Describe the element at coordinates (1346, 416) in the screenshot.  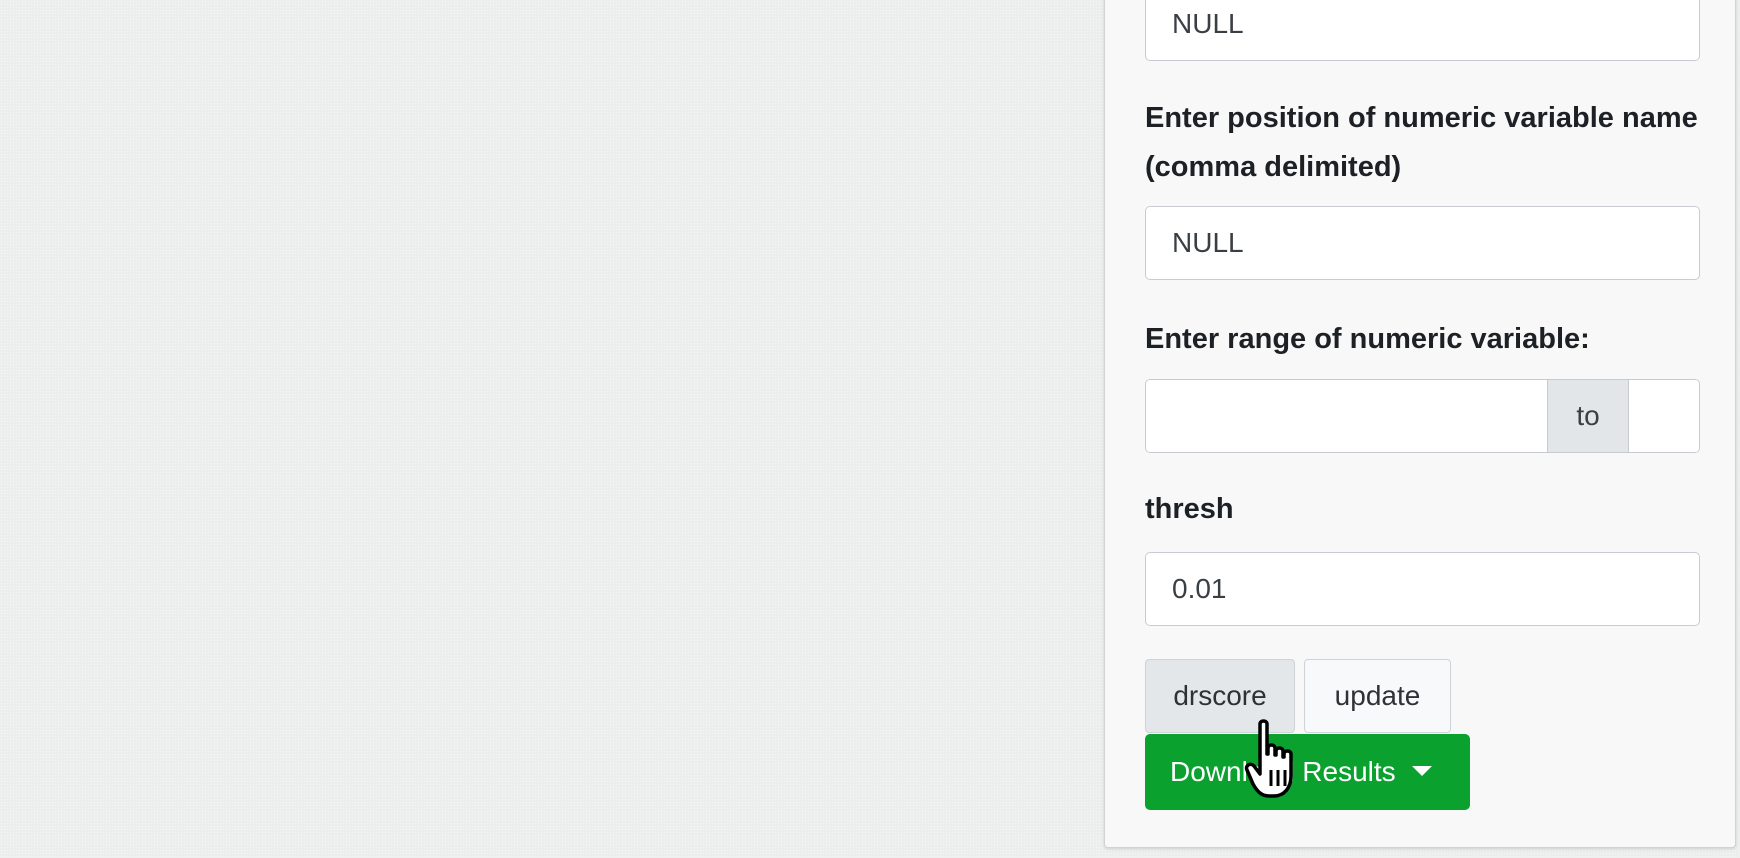
I see `range-from-input` at that location.